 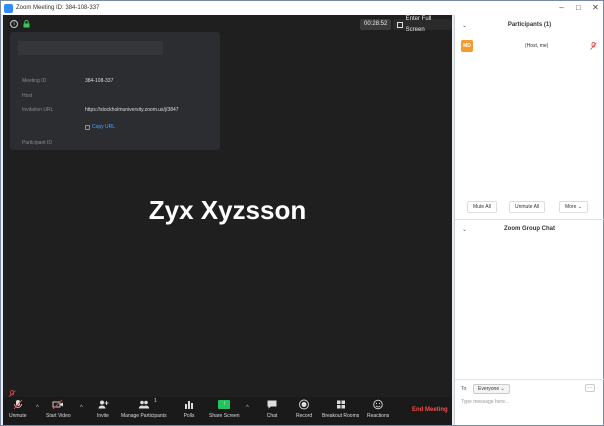 What do you see at coordinates (482, 207) in the screenshot?
I see `mute-all-button: Mute All` at bounding box center [482, 207].